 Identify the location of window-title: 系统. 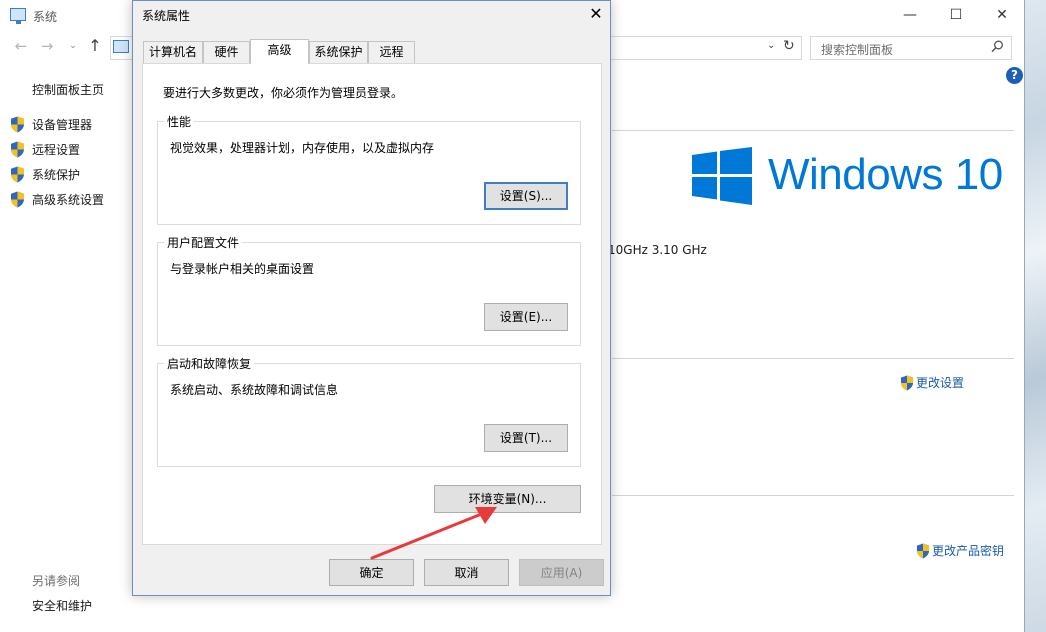
(45, 17).